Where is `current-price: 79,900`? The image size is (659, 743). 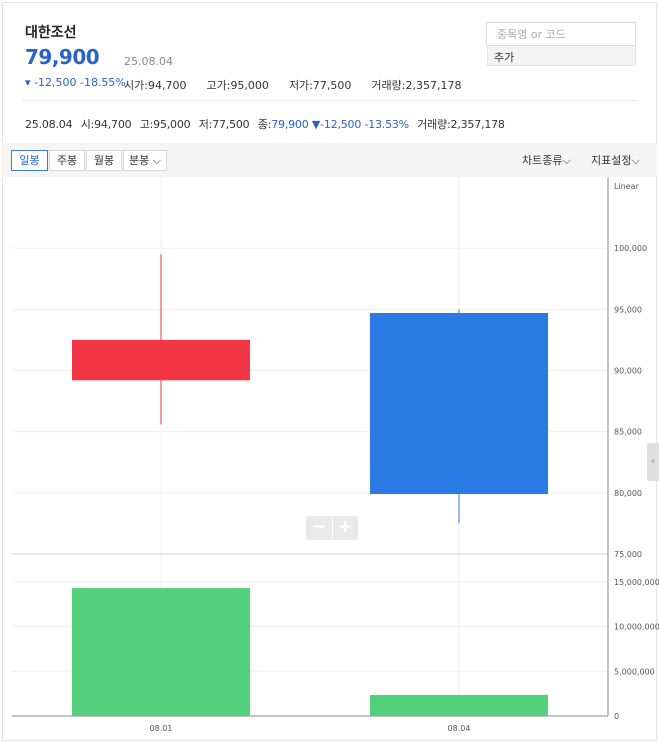
current-price: 79,900 is located at coordinates (62, 57).